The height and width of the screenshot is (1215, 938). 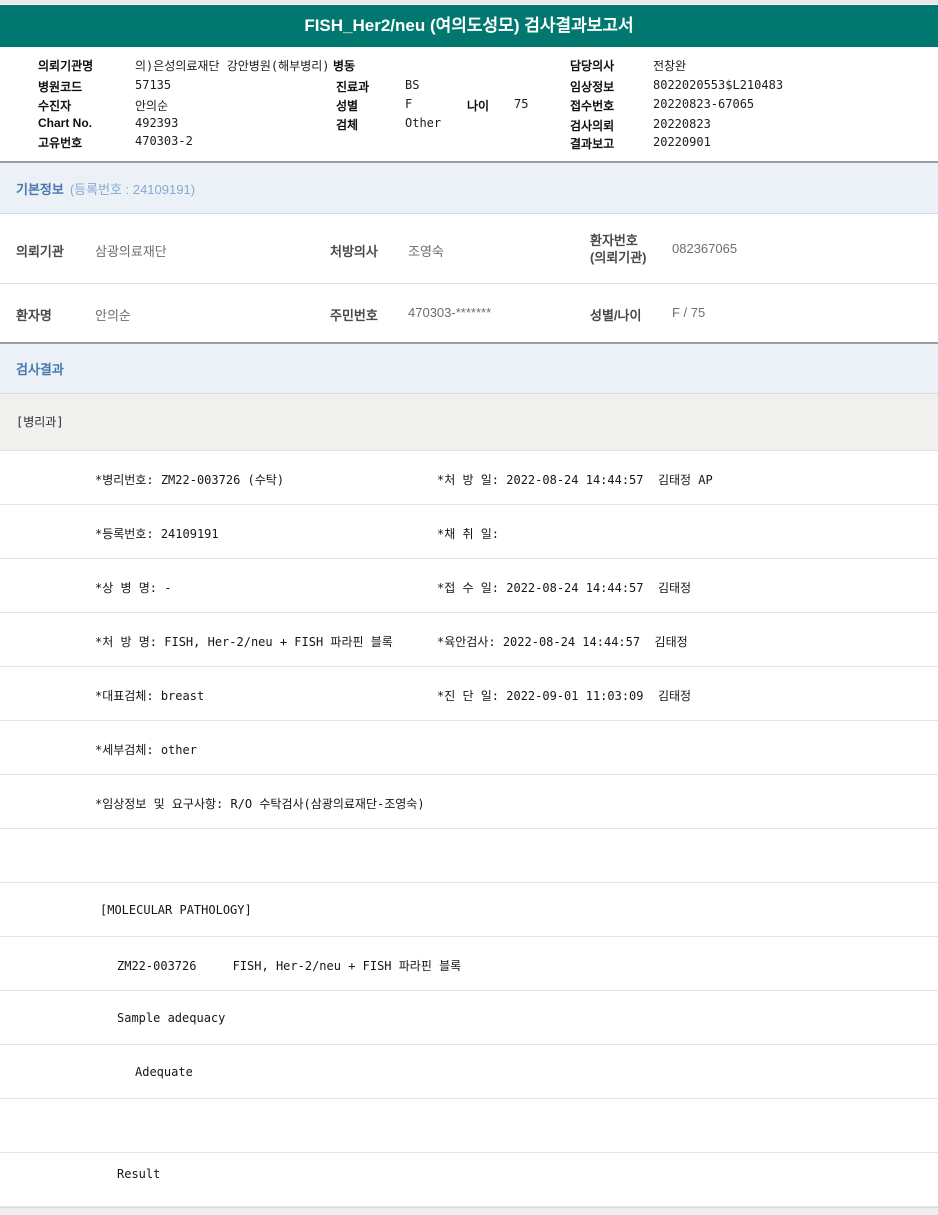 I want to click on report-title-bar: FISH_Her2/neu (여의도성모) 검사결과보고서, so click(x=469, y=26).